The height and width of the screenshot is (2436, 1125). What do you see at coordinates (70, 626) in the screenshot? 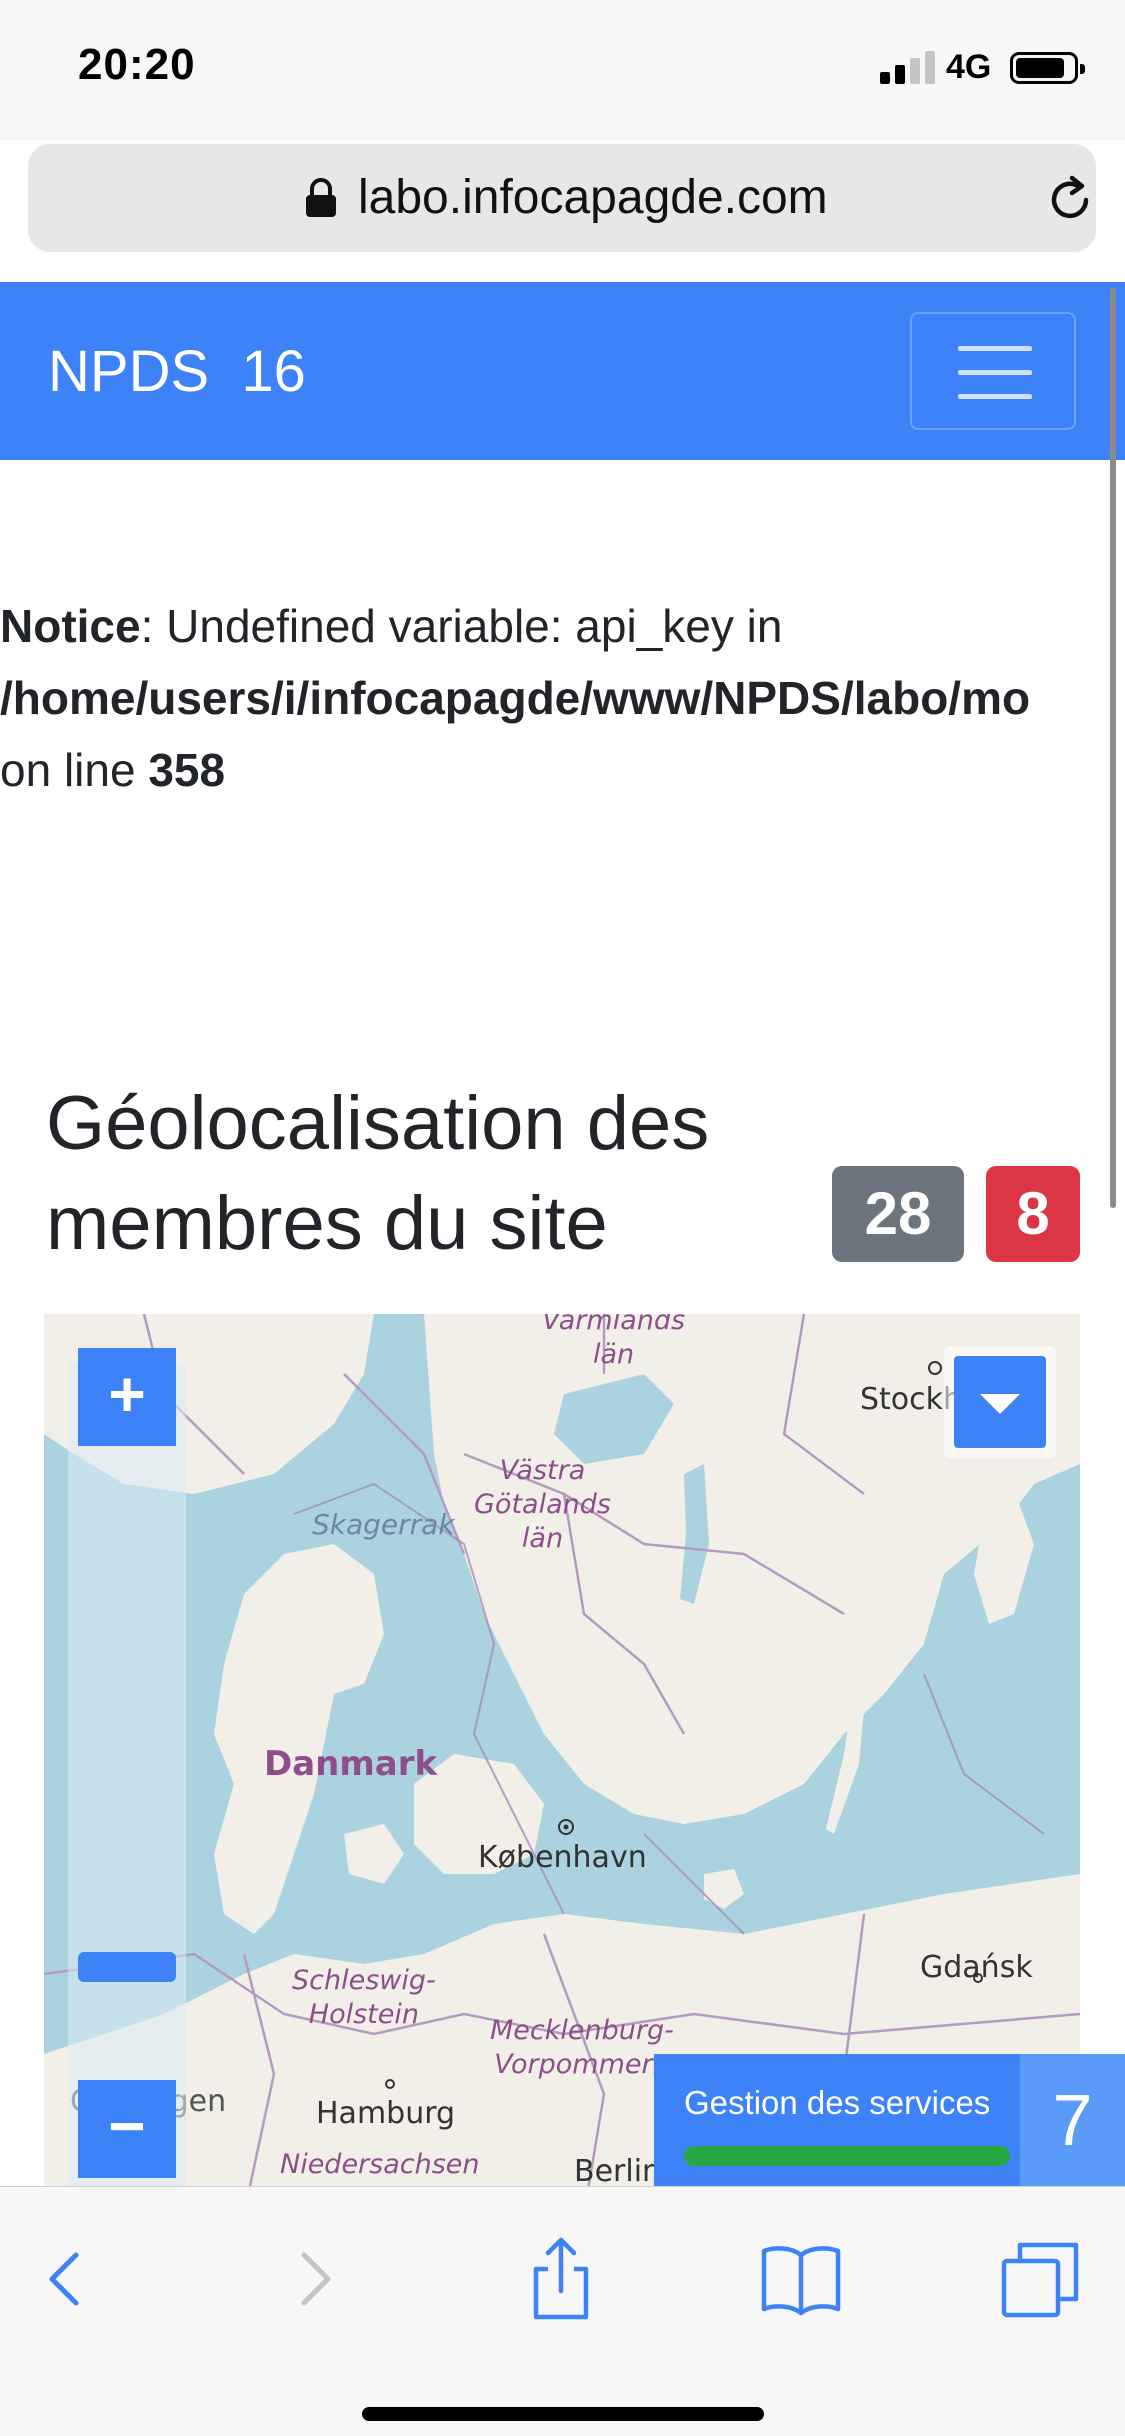
I see `notice-label: Notice` at bounding box center [70, 626].